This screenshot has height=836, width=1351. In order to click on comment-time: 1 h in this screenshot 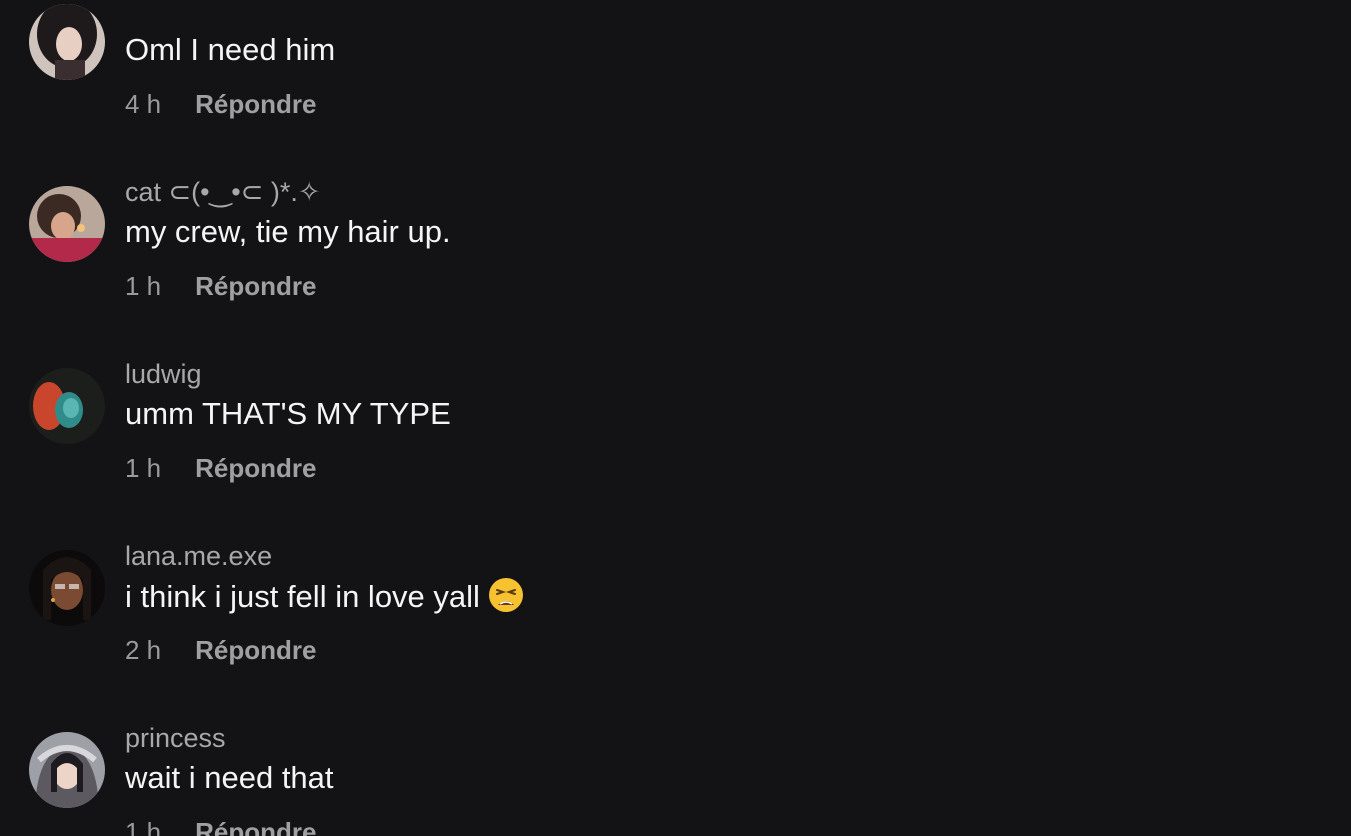, I will do `click(143, 826)`.